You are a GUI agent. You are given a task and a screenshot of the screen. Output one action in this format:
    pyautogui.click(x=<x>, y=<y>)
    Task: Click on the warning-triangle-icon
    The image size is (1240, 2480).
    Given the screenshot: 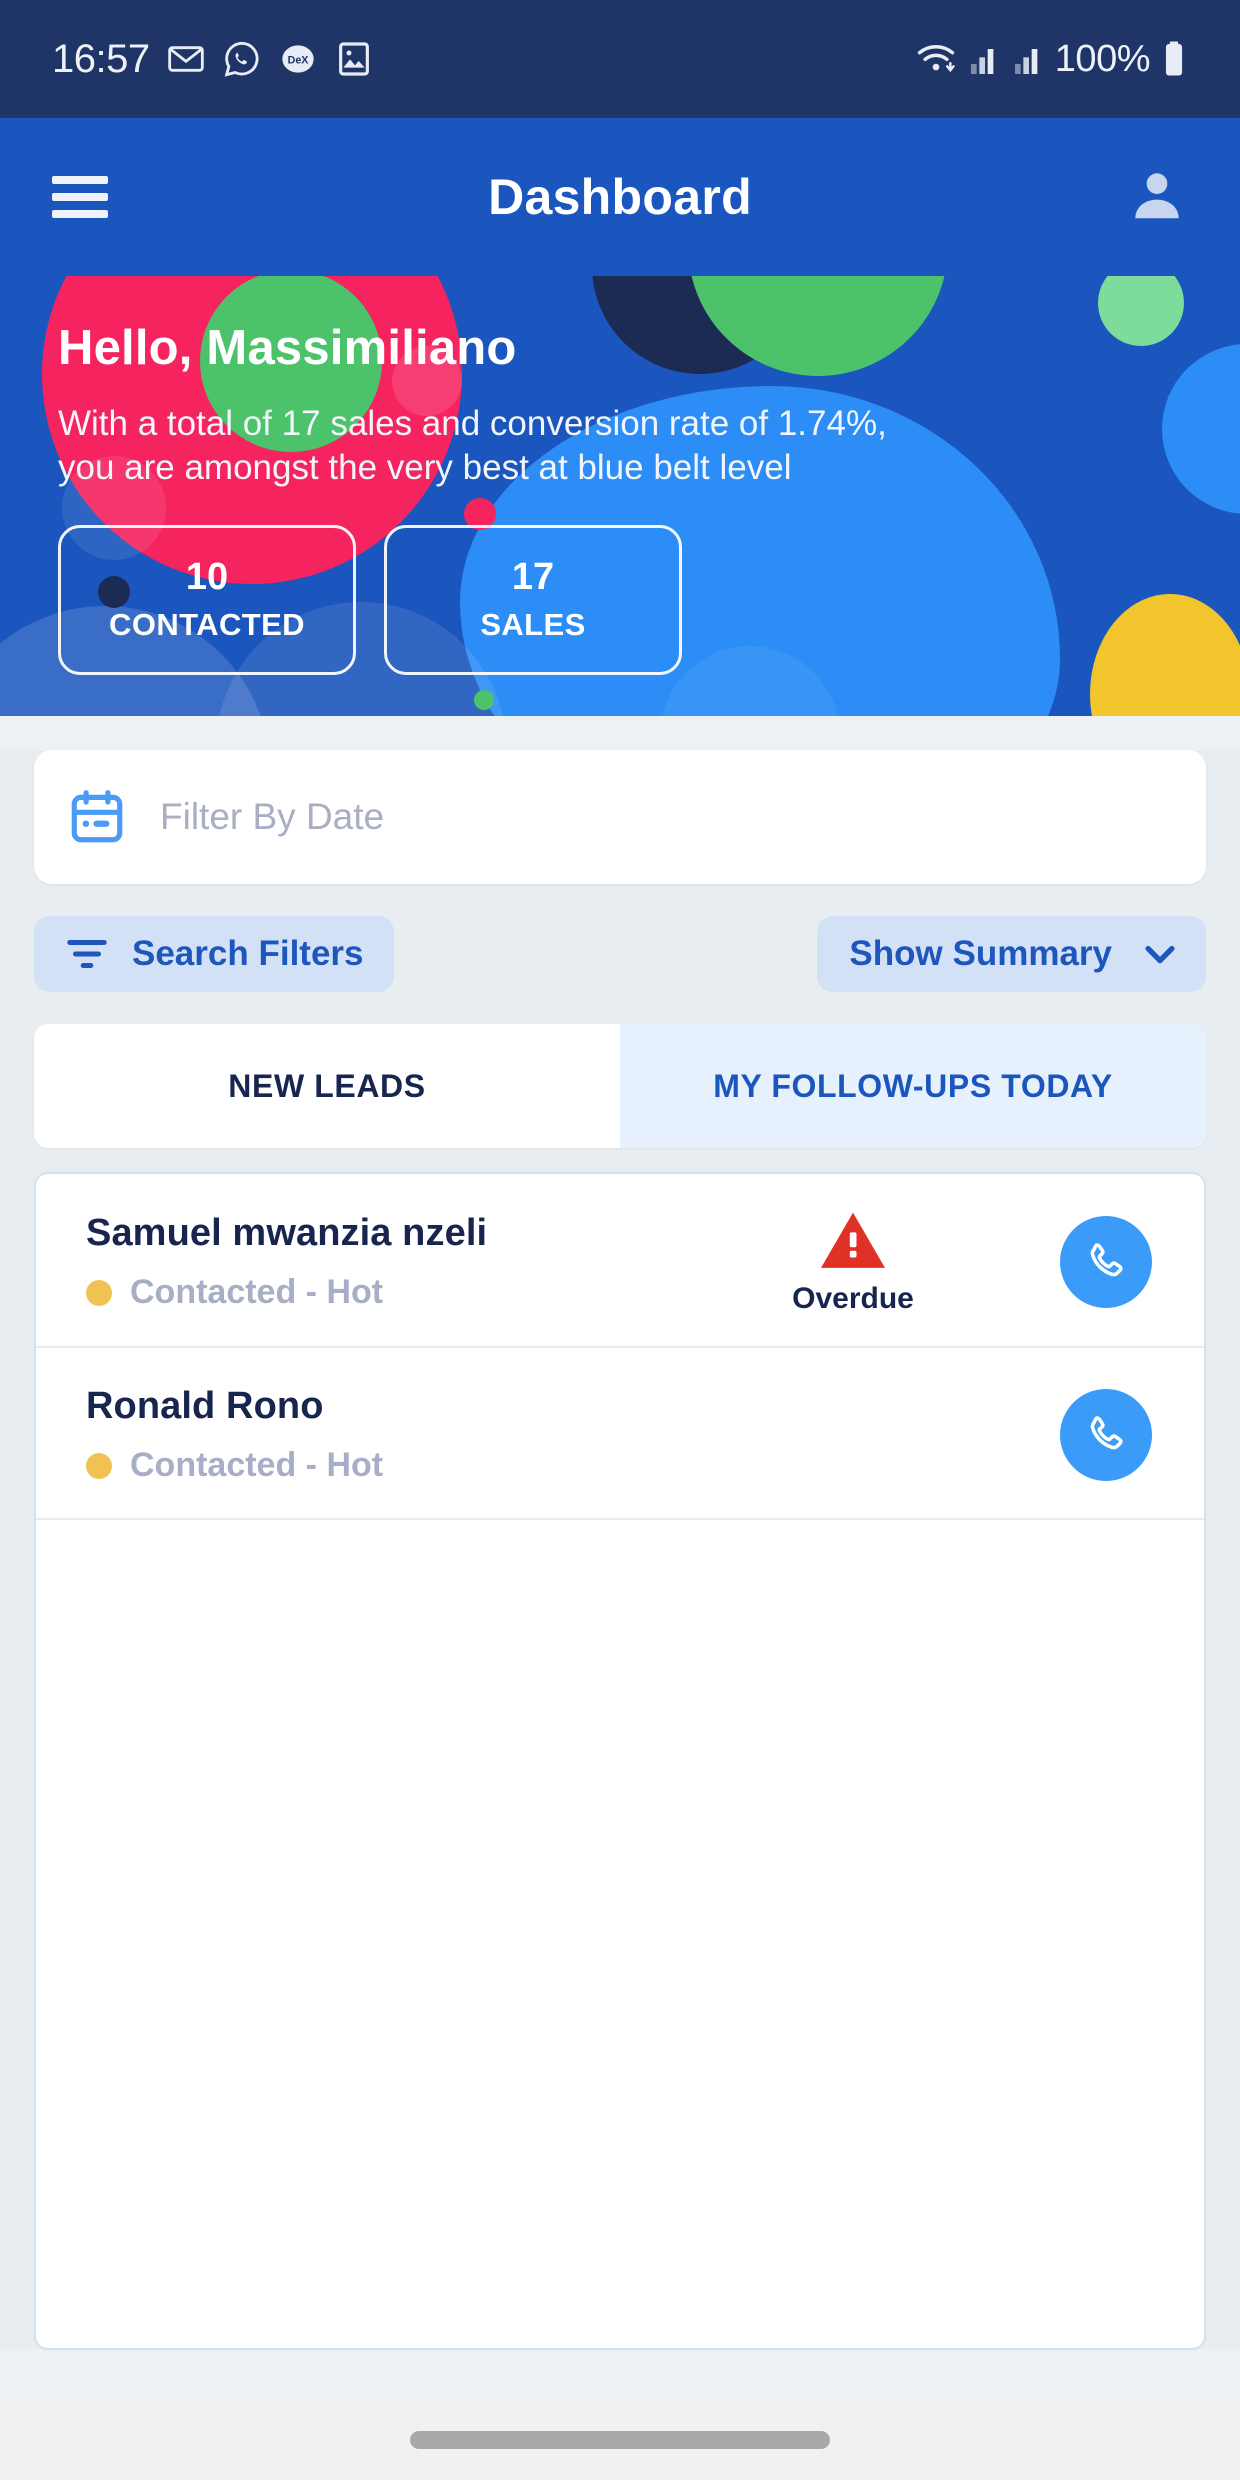 What is the action you would take?
    pyautogui.click(x=853, y=1240)
    